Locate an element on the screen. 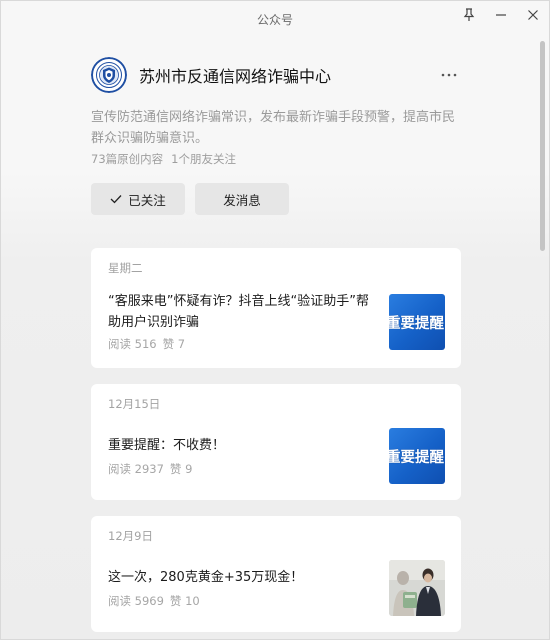  account-header: 苏州市反通信网络诈骗中心 is located at coordinates (275, 75).